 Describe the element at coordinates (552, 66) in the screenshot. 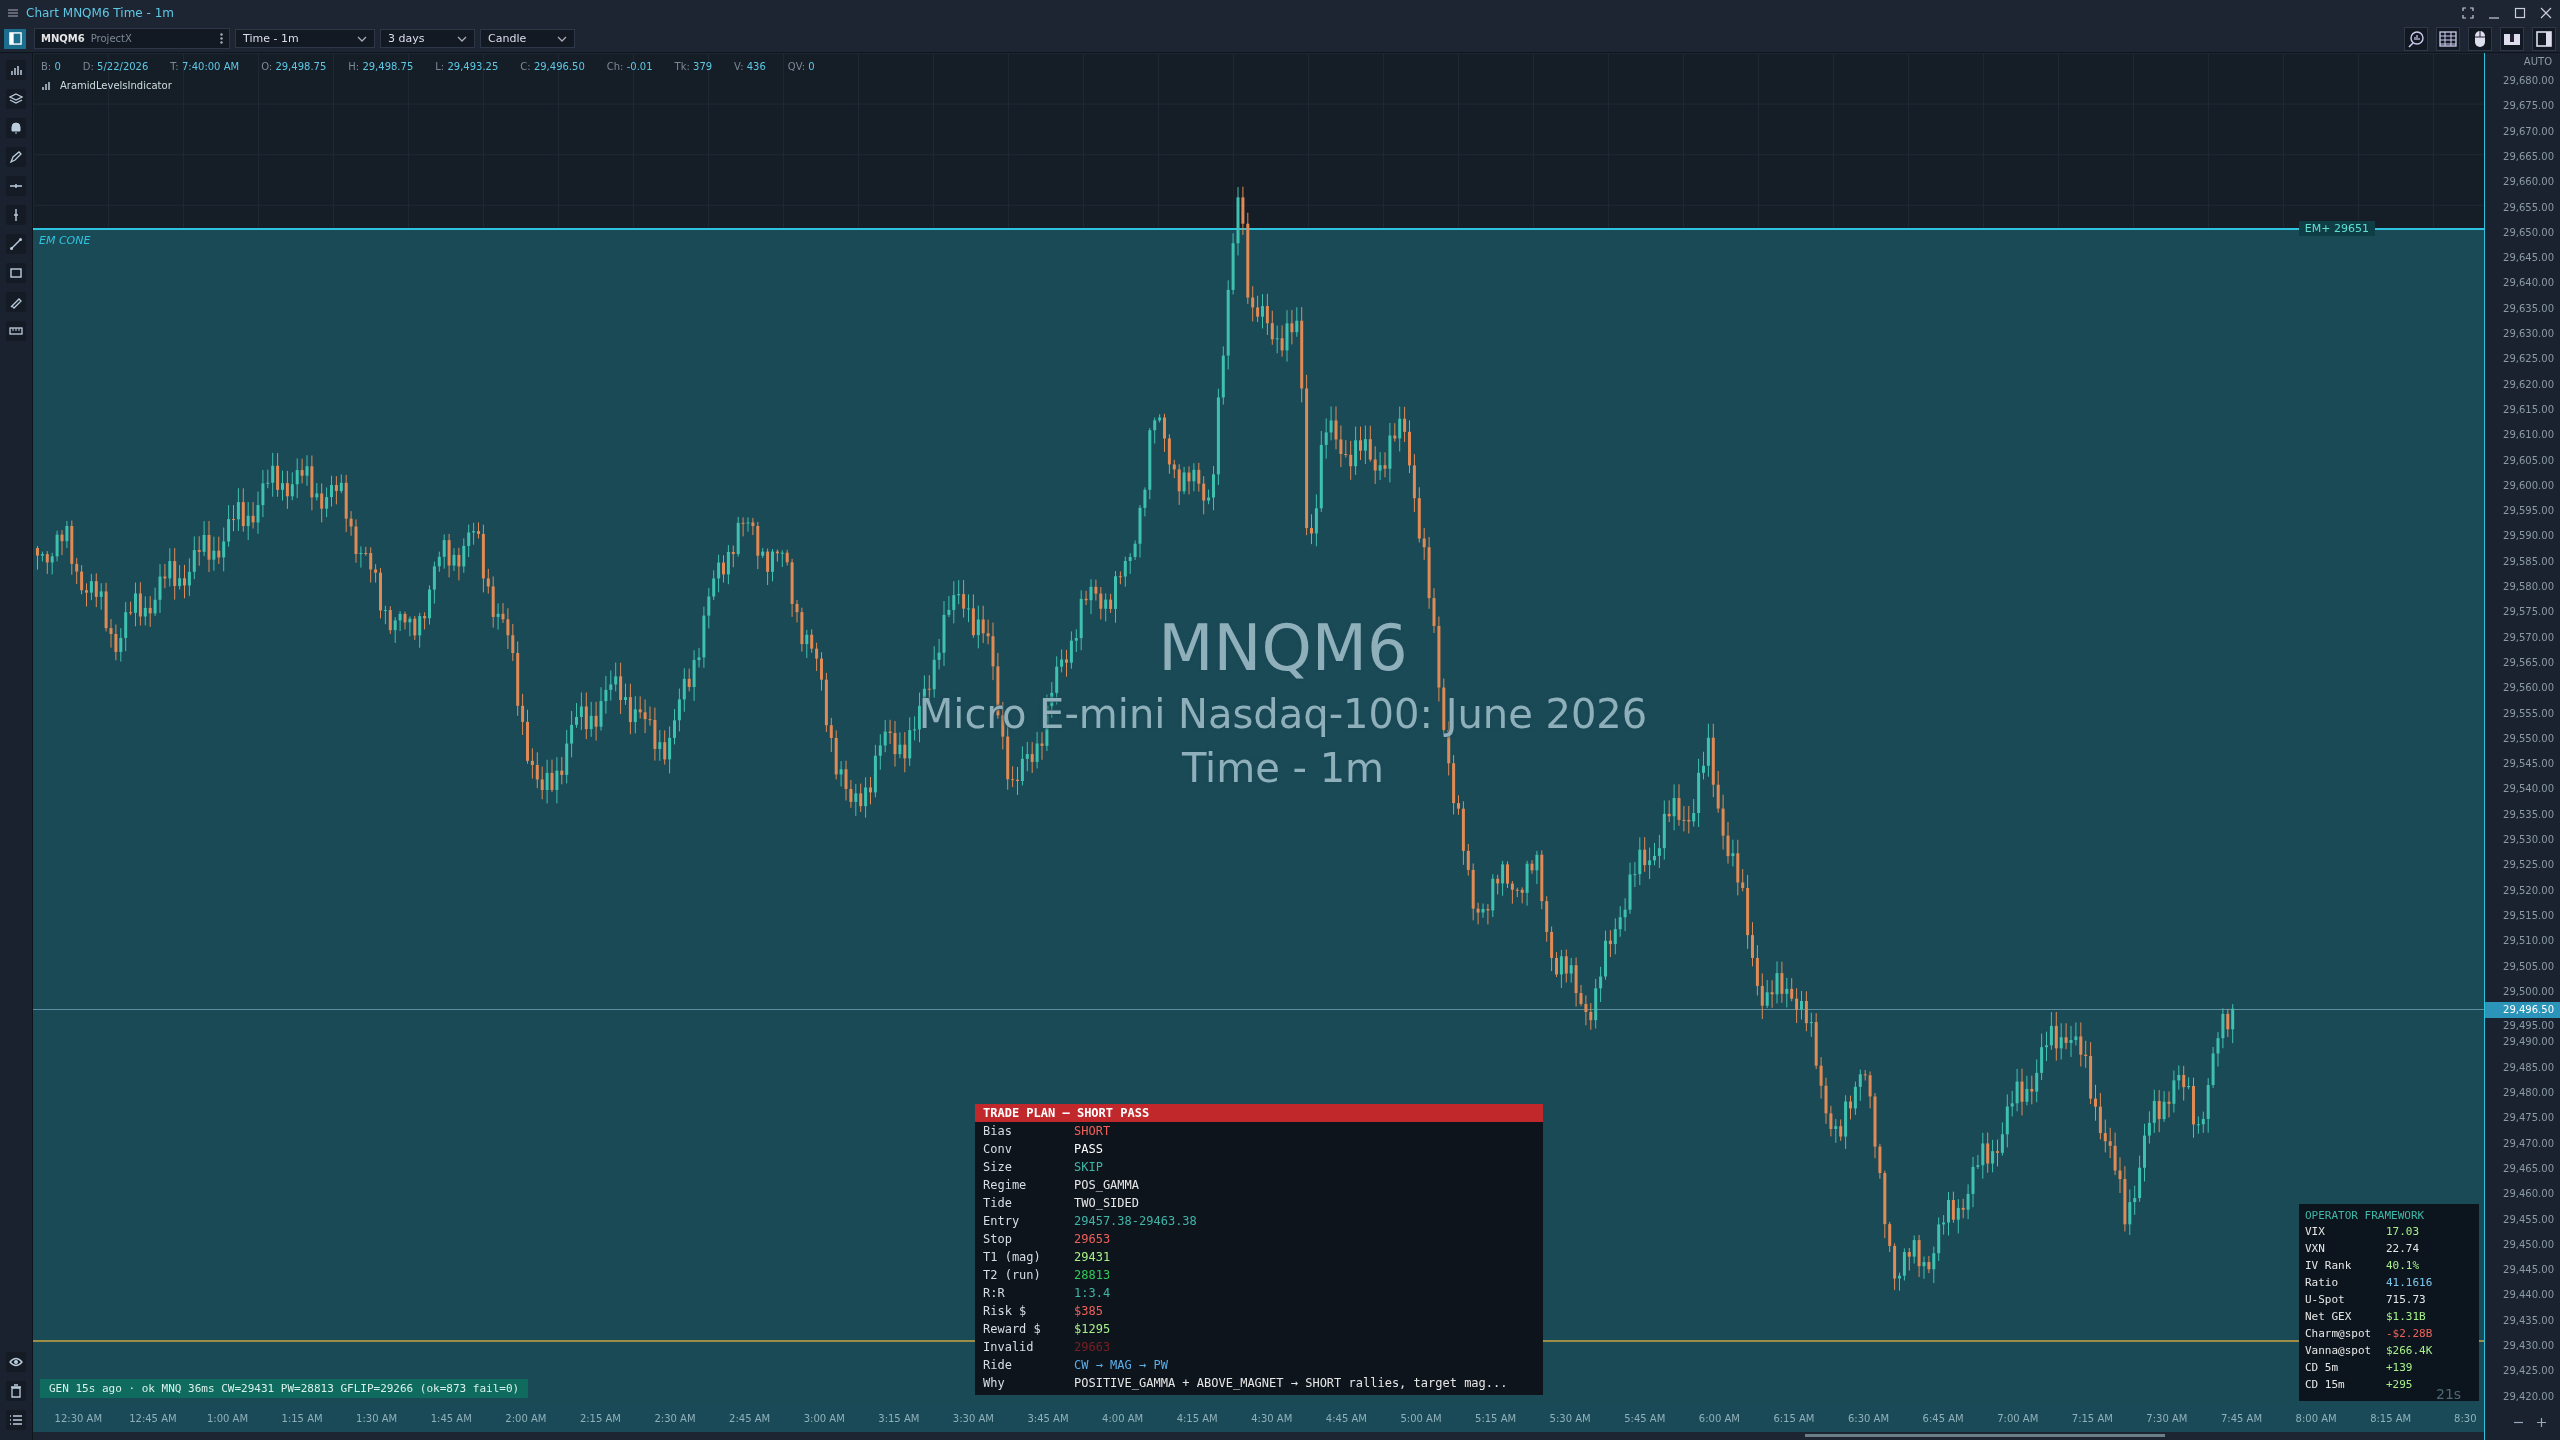

I see `ohlc-field: C: 29,496.50` at that location.